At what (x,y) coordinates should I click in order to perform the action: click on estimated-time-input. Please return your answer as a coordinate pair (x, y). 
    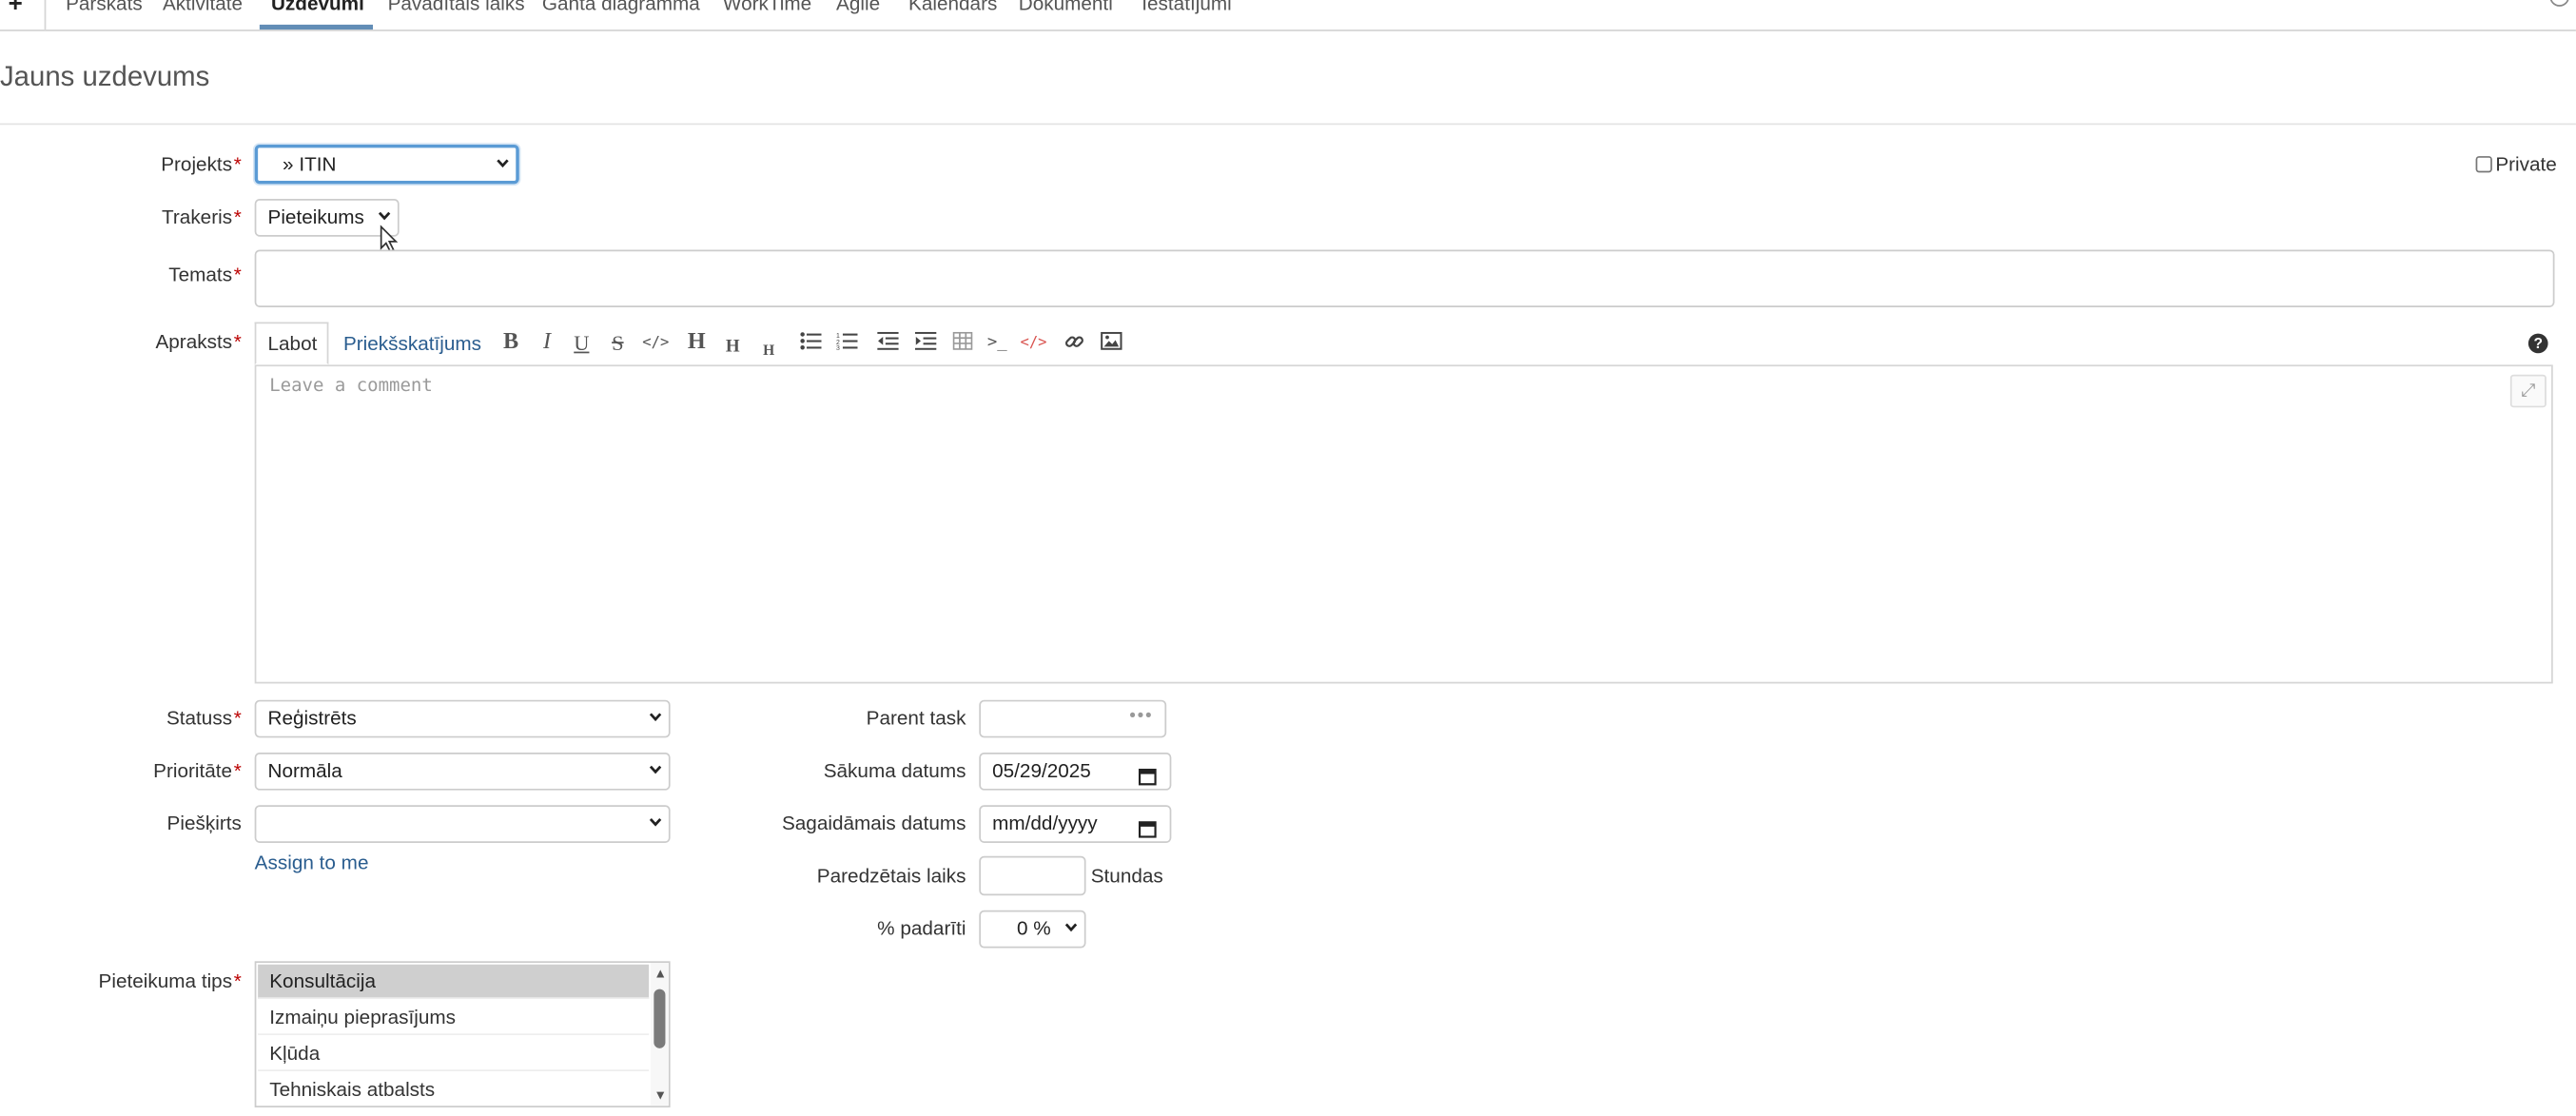
    Looking at the image, I should click on (1032, 875).